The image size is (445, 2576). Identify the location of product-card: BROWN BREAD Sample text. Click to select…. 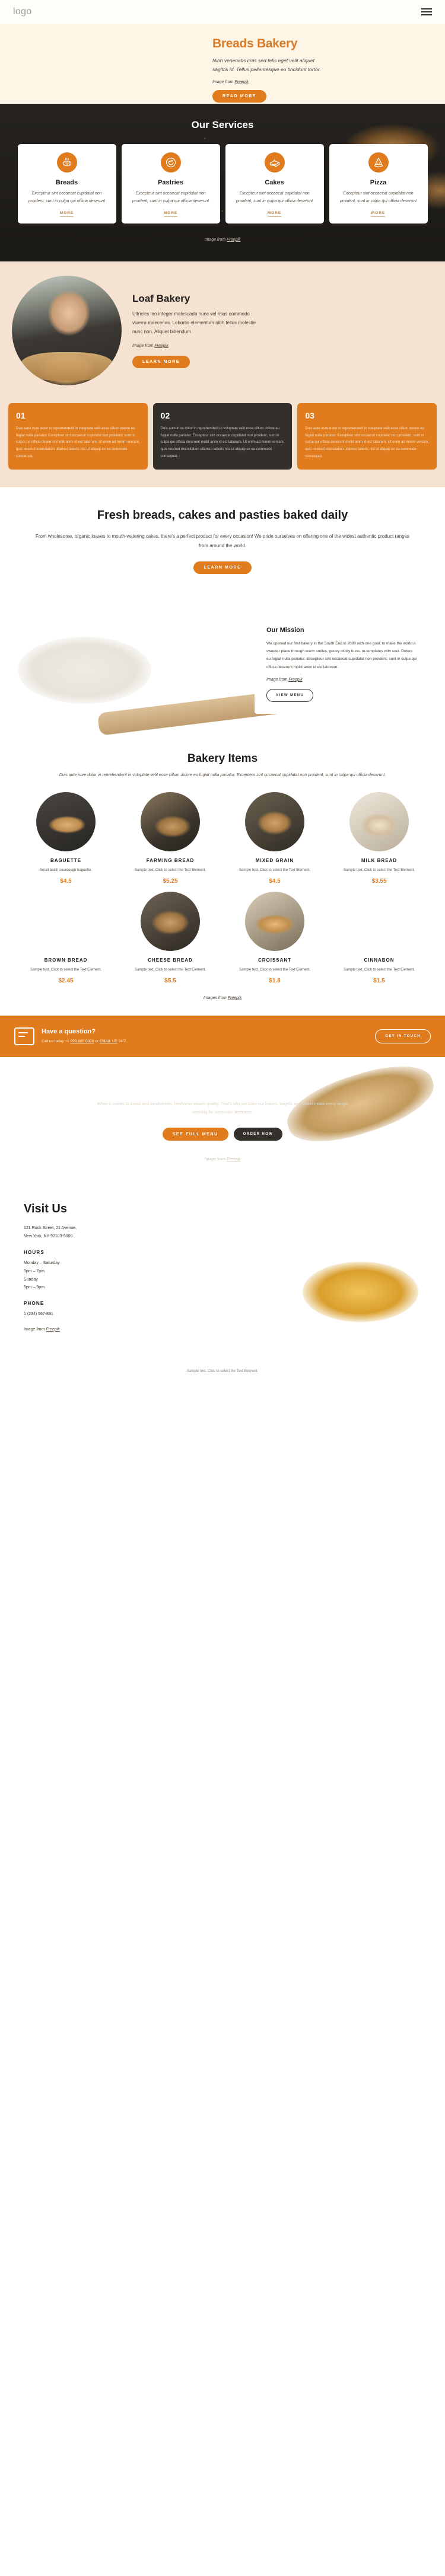
(66, 938).